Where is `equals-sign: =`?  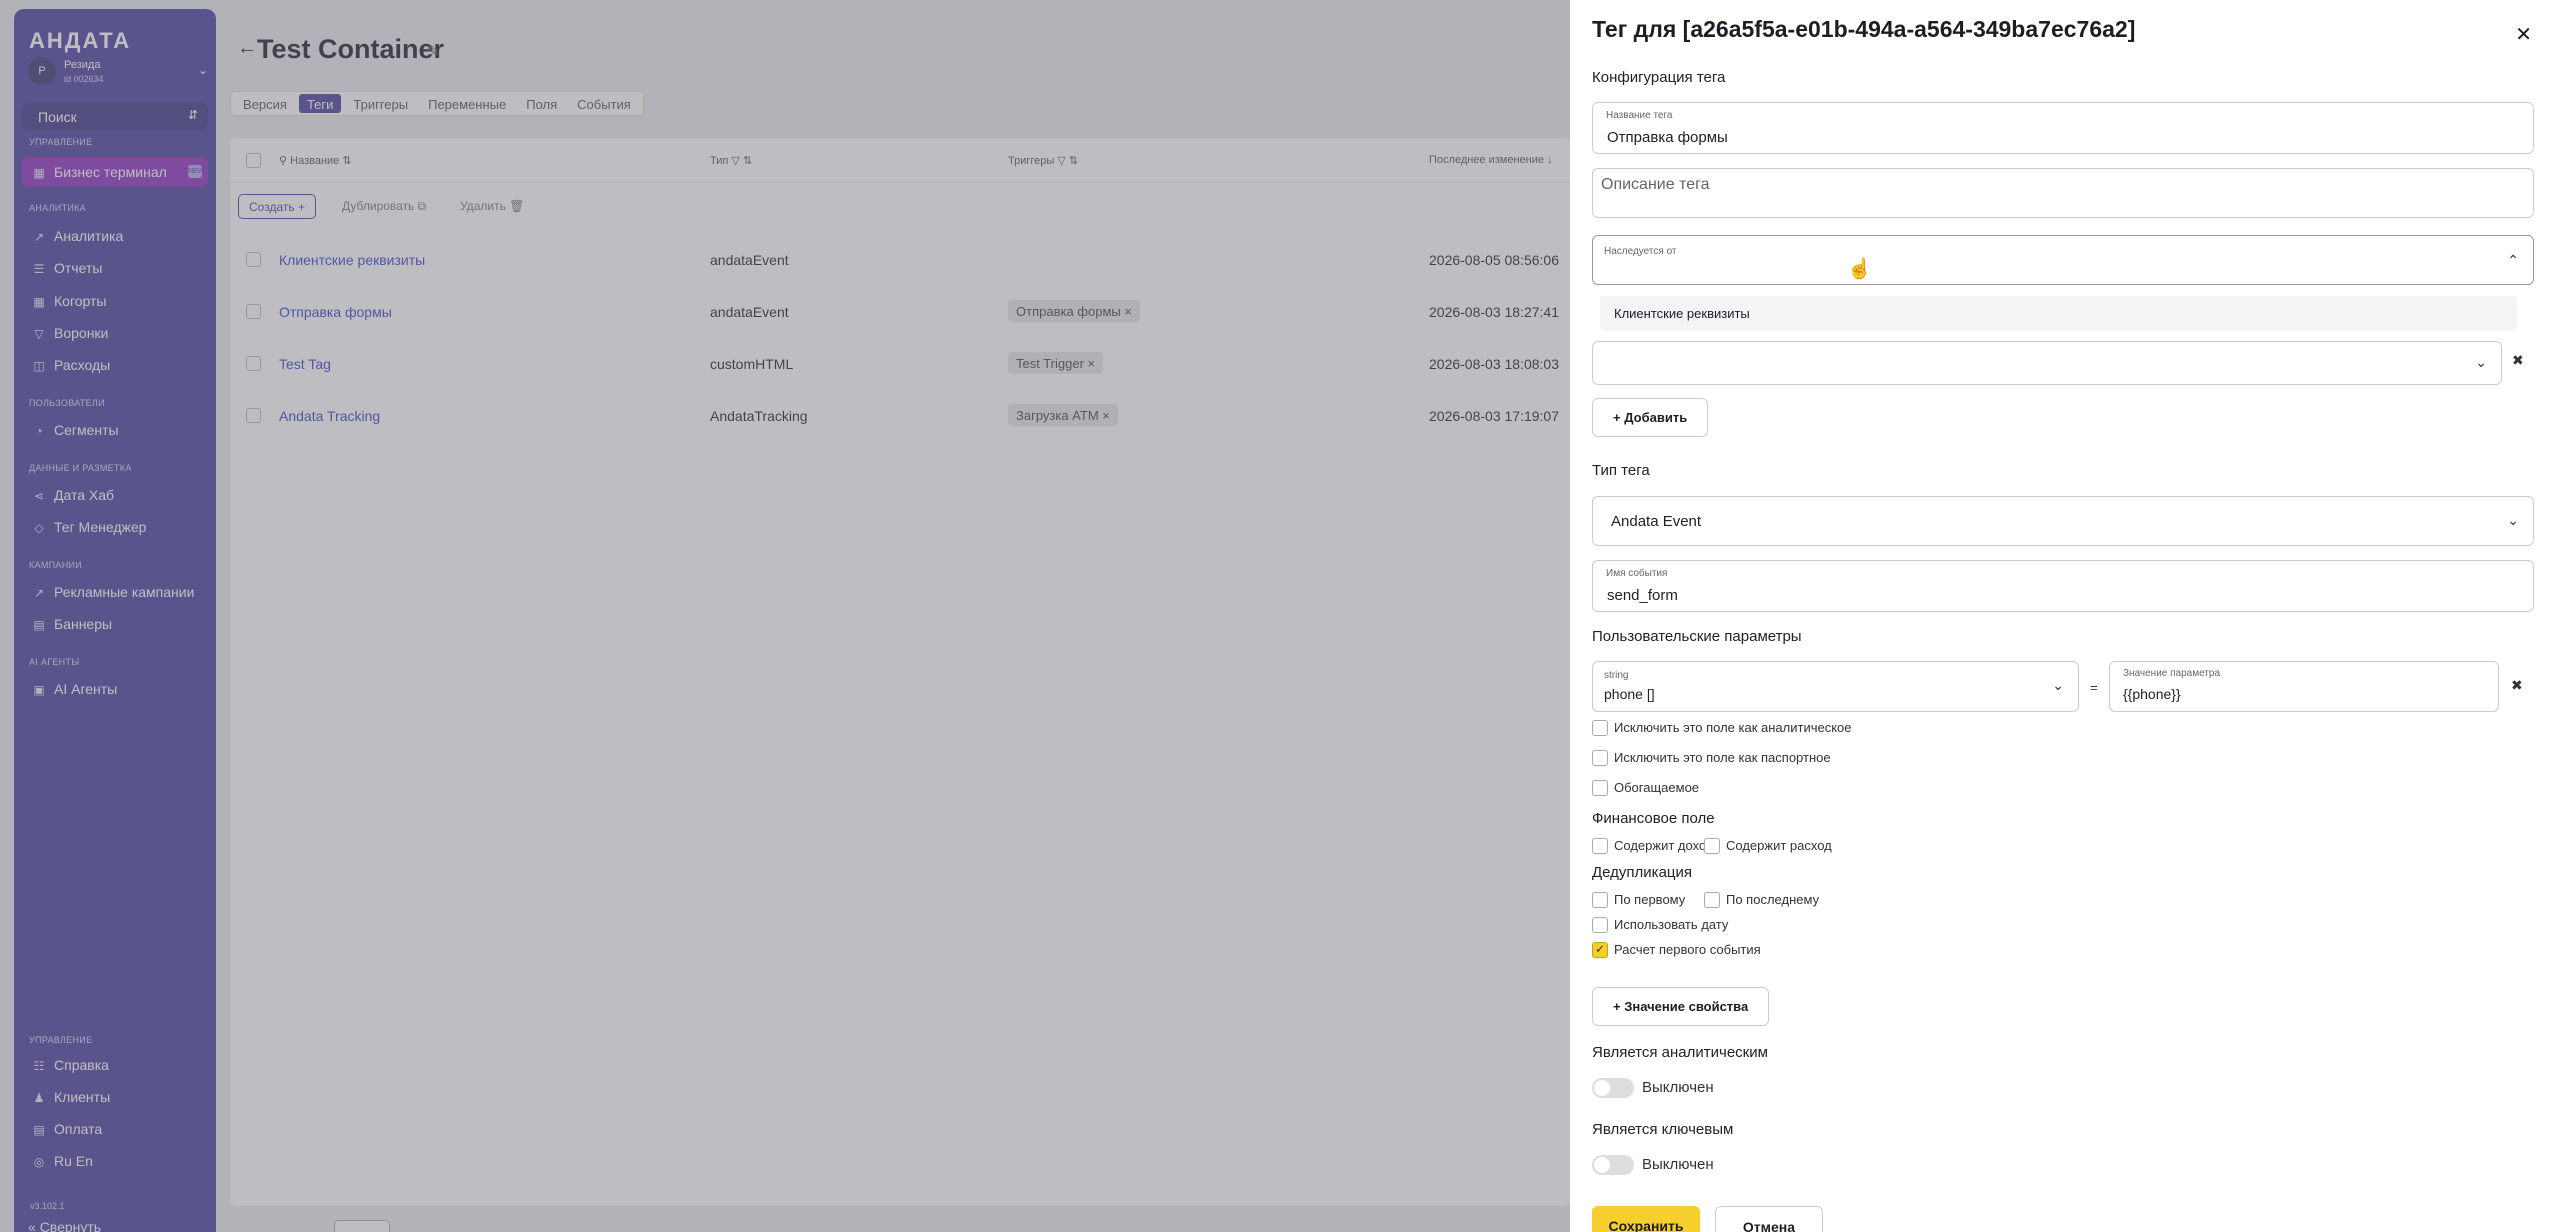
equals-sign: = is located at coordinates (2094, 687).